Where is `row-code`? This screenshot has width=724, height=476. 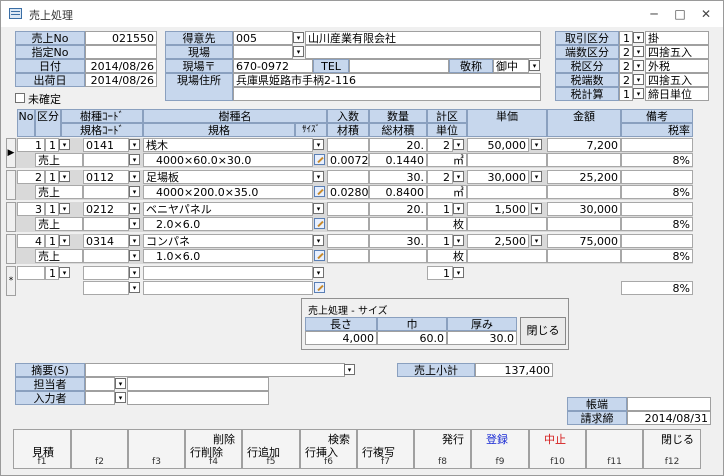 row-code is located at coordinates (106, 273).